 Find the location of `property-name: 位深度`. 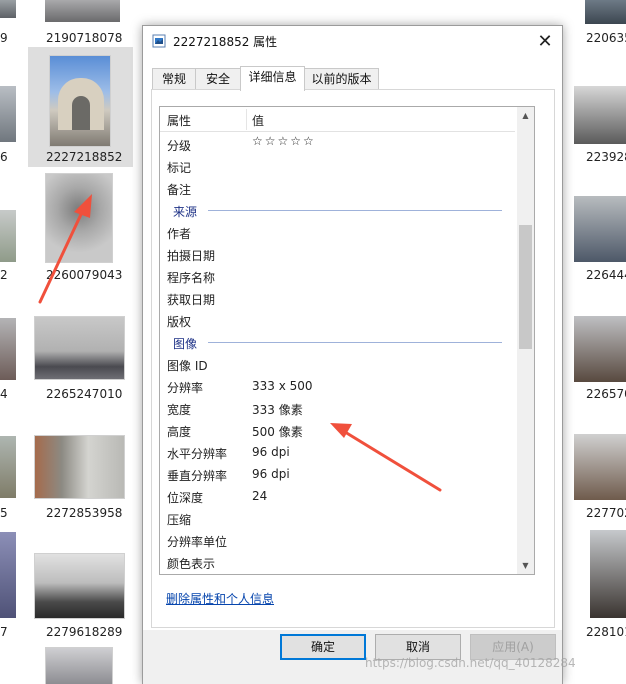

property-name: 位深度 is located at coordinates (185, 498).